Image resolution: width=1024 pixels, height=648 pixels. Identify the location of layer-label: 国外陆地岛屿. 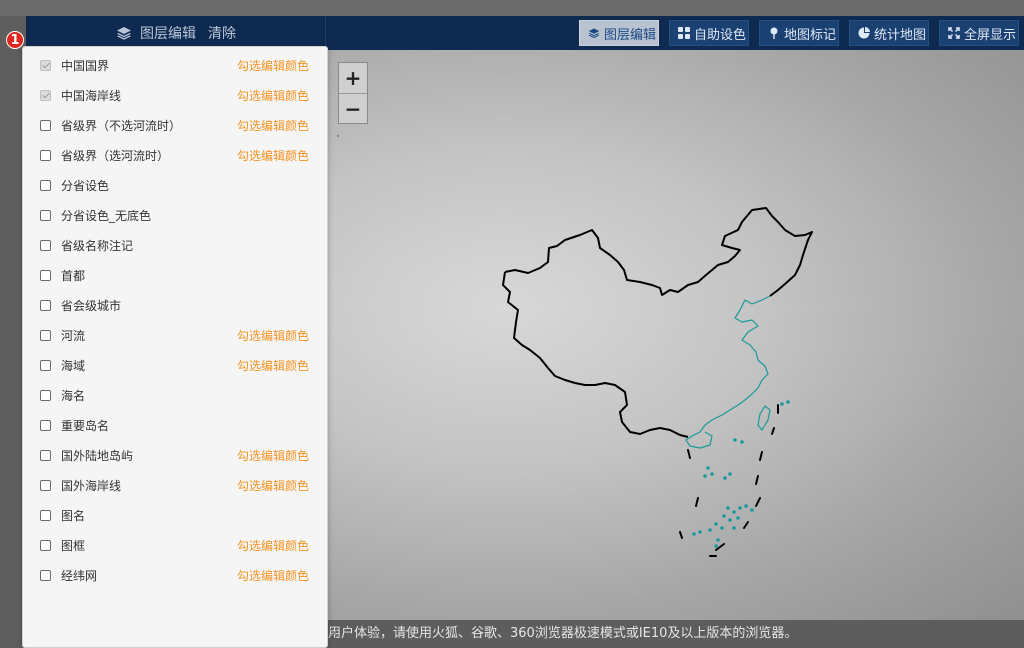
(97, 455).